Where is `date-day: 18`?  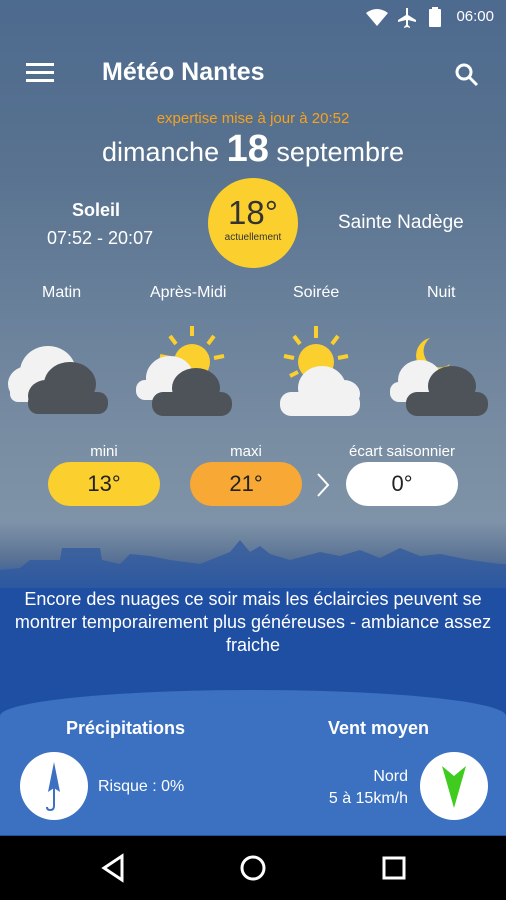
date-day: 18 is located at coordinates (247, 149).